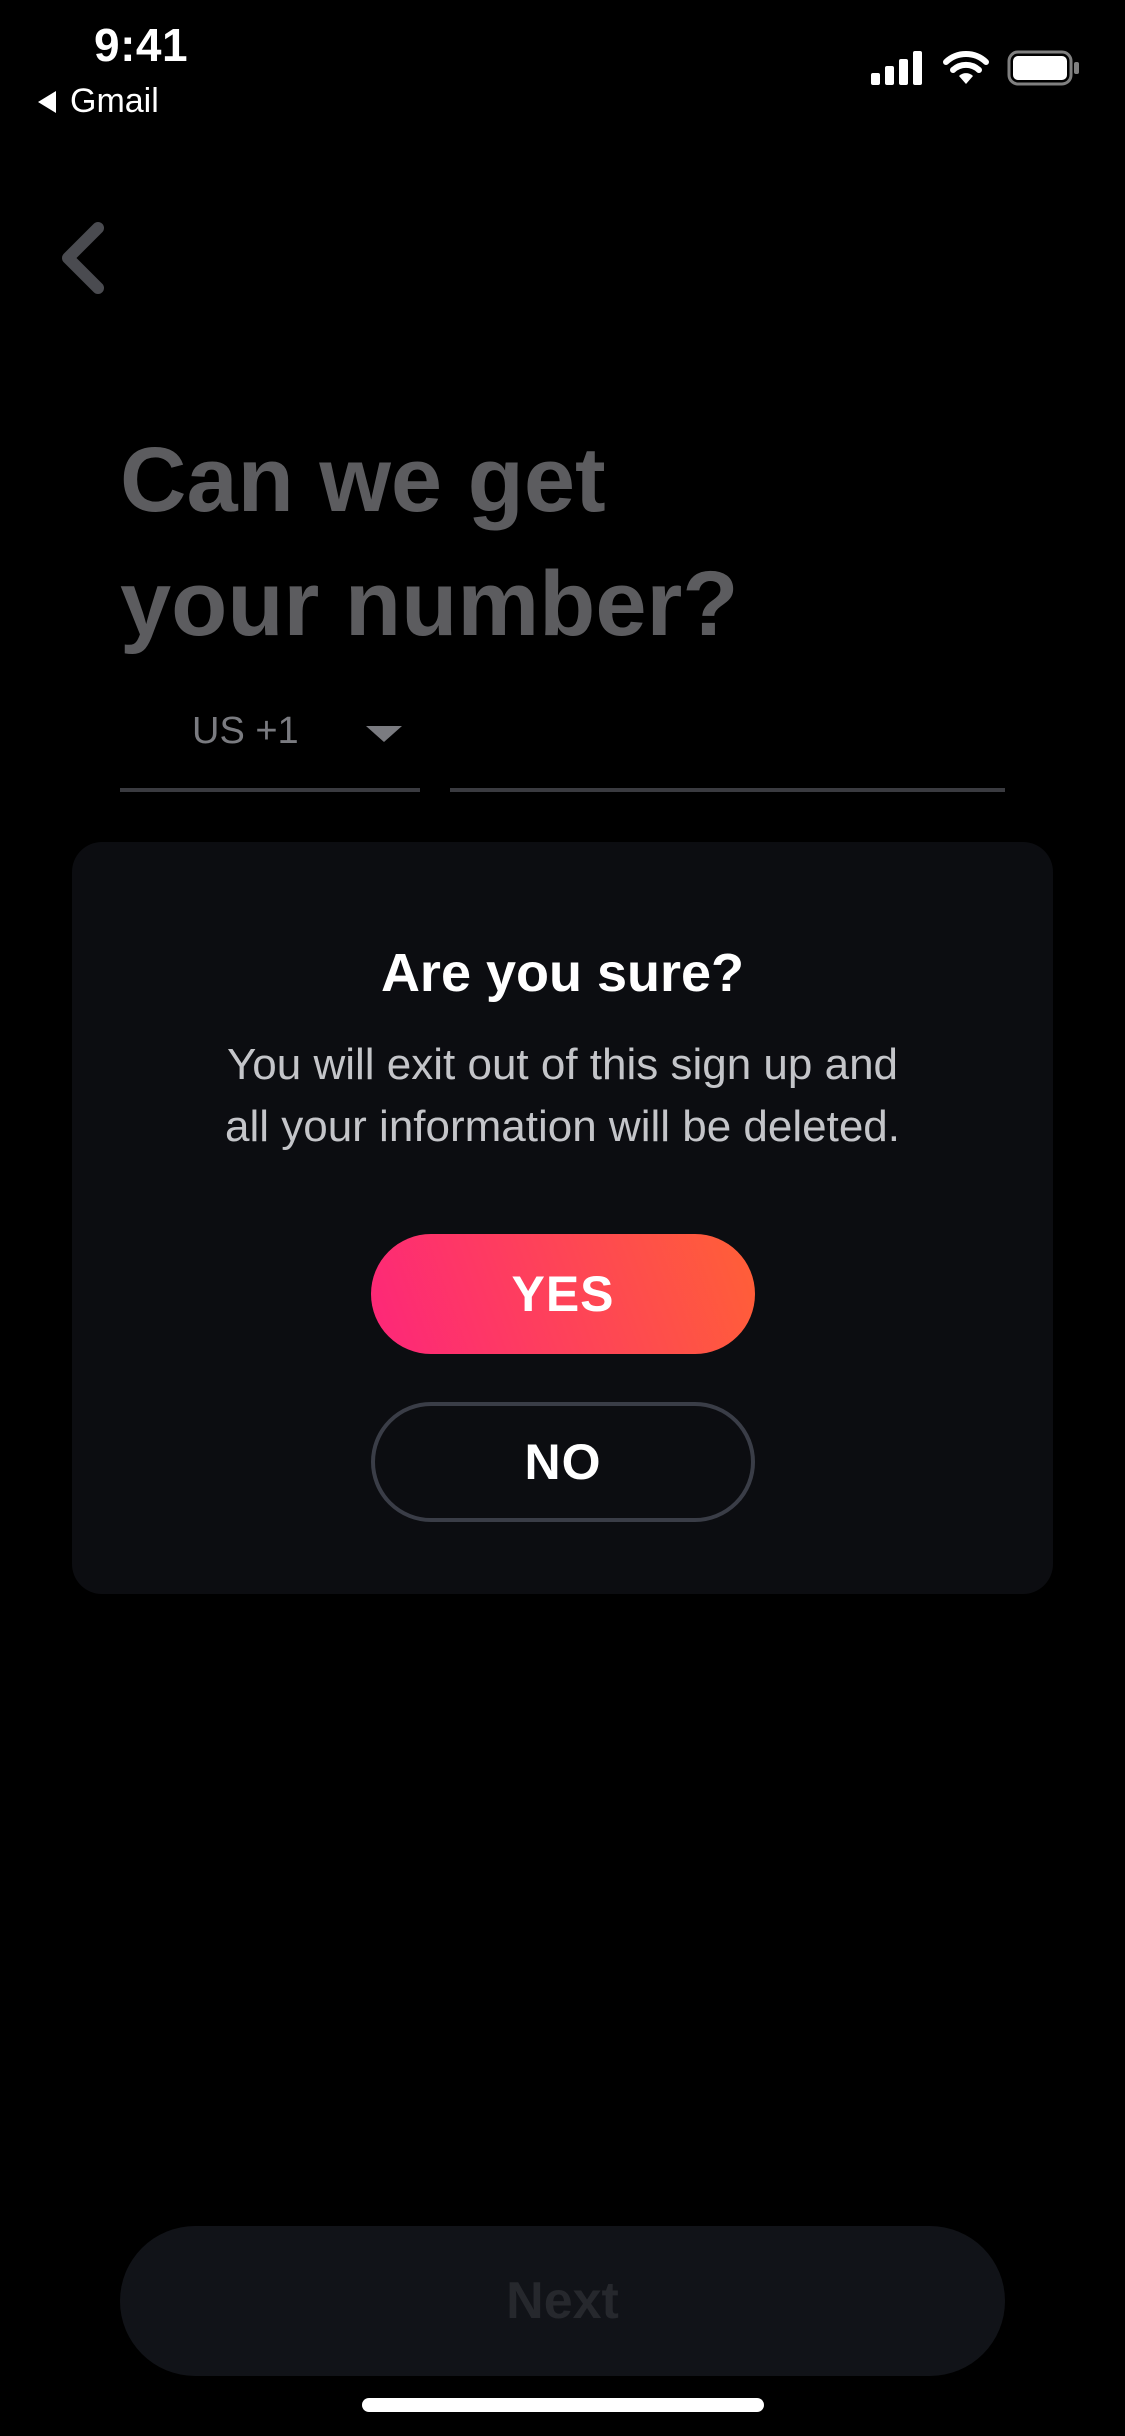 The height and width of the screenshot is (2436, 1125). What do you see at coordinates (727, 746) in the screenshot?
I see `phone-number-input` at bounding box center [727, 746].